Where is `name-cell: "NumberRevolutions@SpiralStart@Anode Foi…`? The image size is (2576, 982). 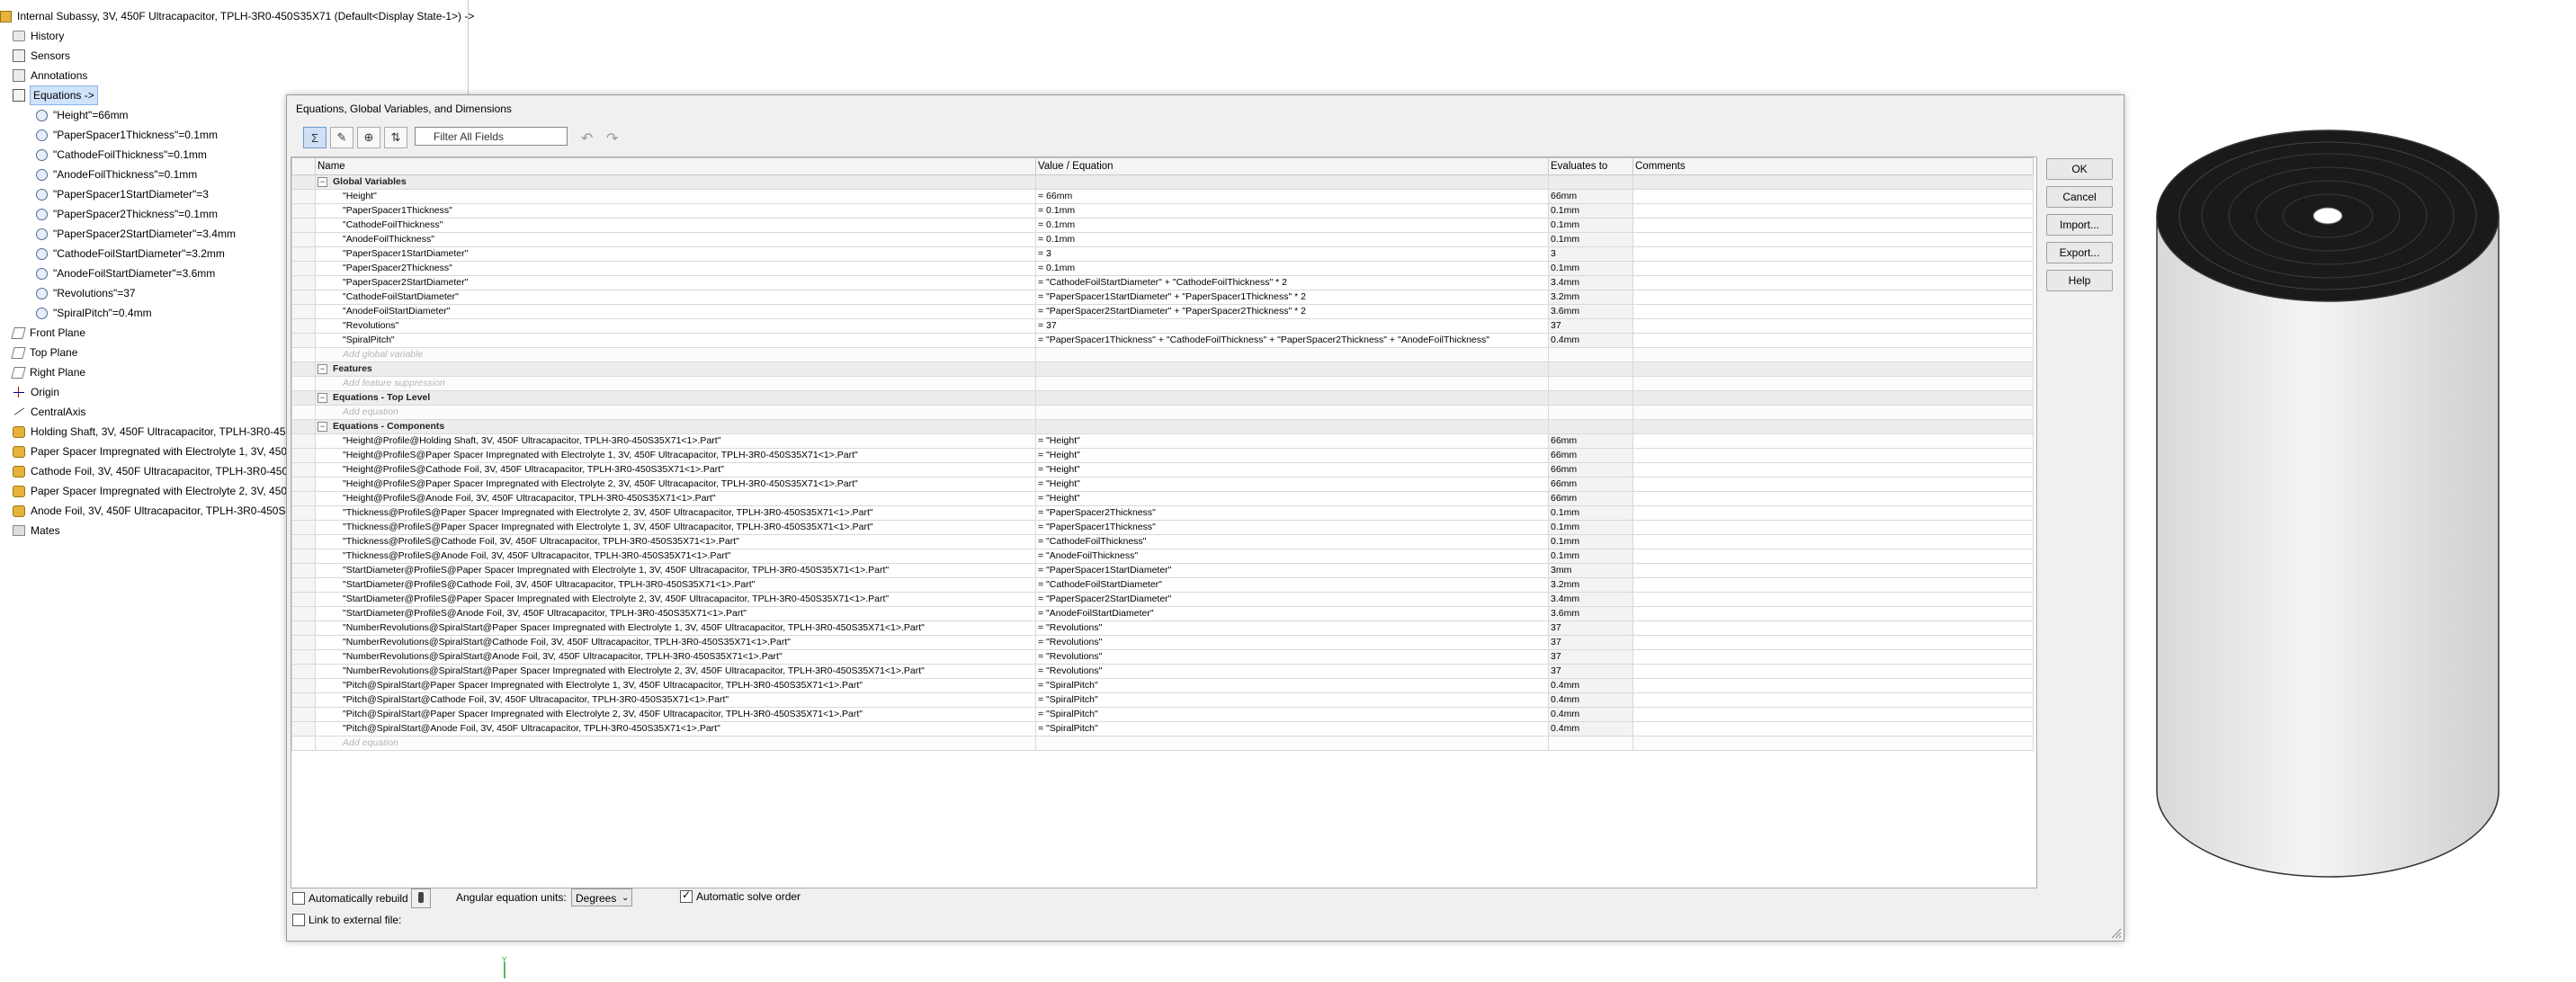 name-cell: "NumberRevolutions@SpiralStart@Anode Foi… is located at coordinates (675, 657).